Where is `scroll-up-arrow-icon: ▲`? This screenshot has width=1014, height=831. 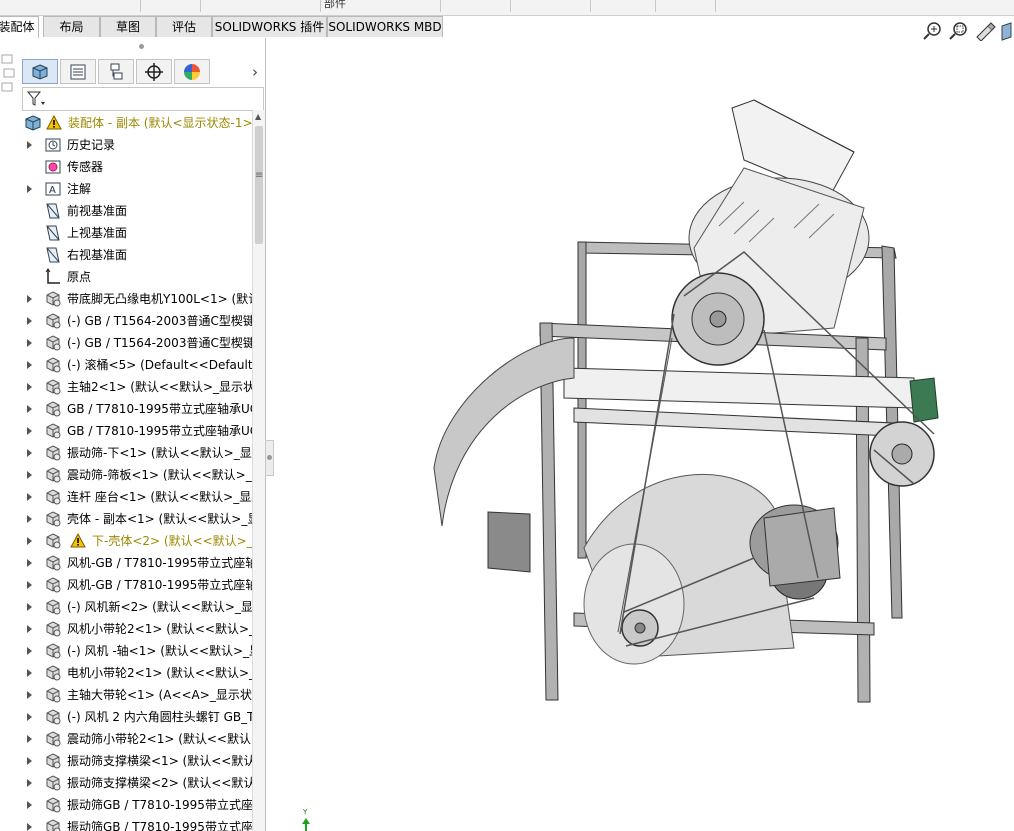
scroll-up-arrow-icon: ▲ is located at coordinates (258, 116).